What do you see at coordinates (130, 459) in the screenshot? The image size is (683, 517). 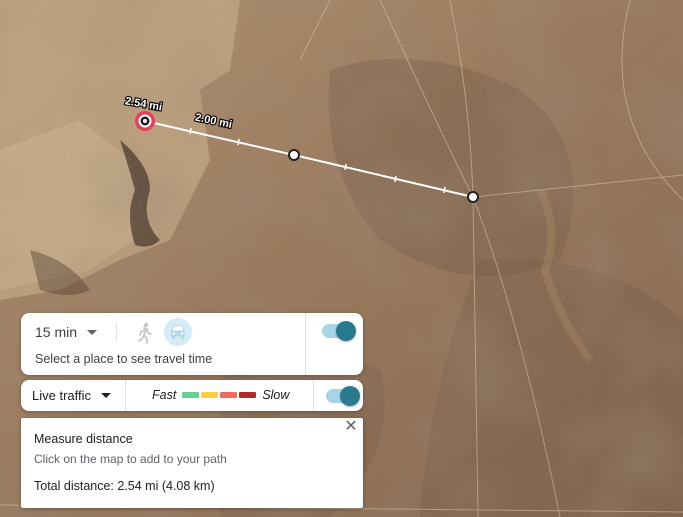 I see `measure-hint: Click on the map to add to your path` at bounding box center [130, 459].